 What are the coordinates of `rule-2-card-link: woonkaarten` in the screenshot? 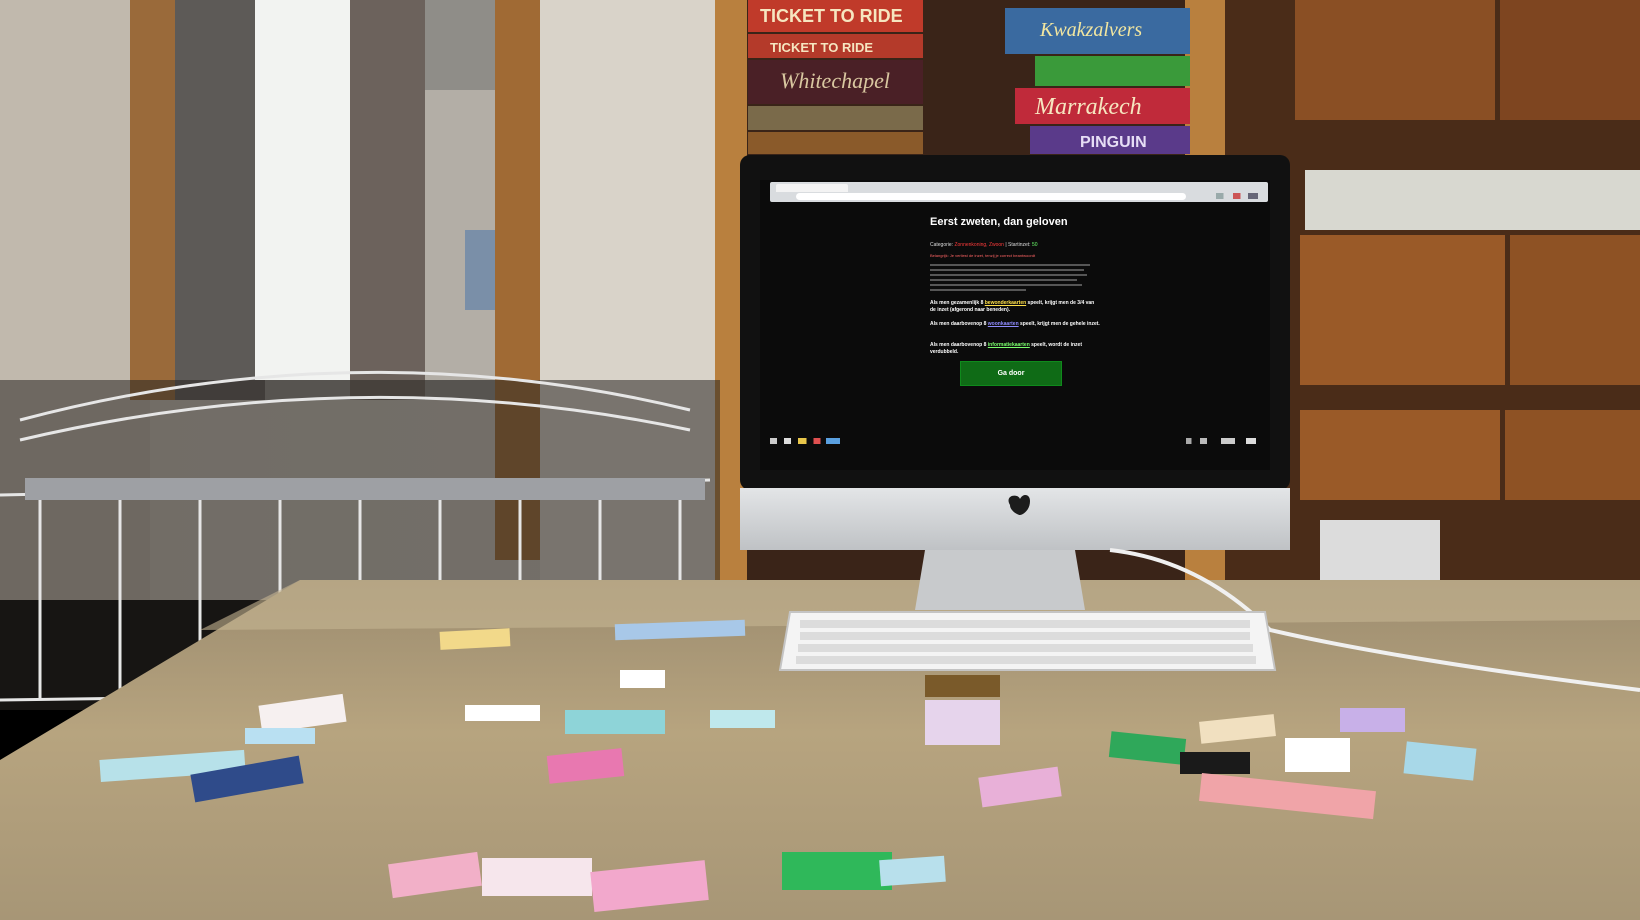 It's located at (1003, 324).